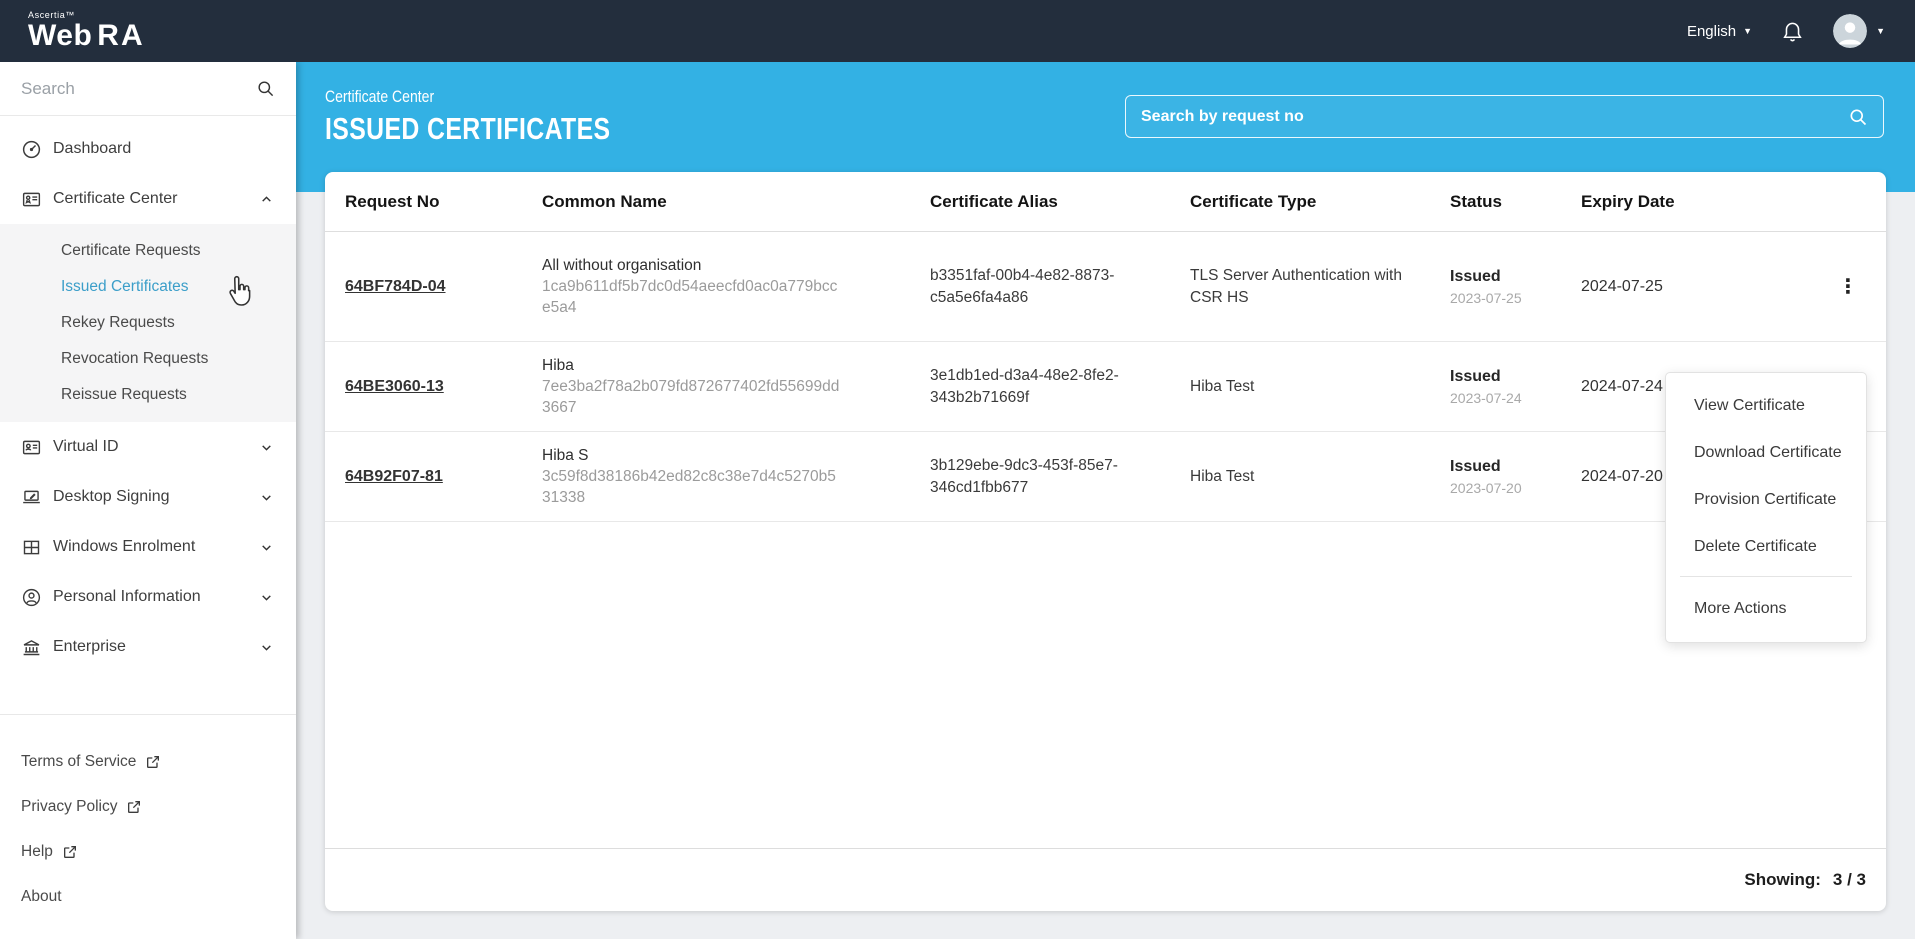 The image size is (1915, 939). What do you see at coordinates (1105, 879) in the screenshot?
I see `table-footer: Showing: 3 / 3` at bounding box center [1105, 879].